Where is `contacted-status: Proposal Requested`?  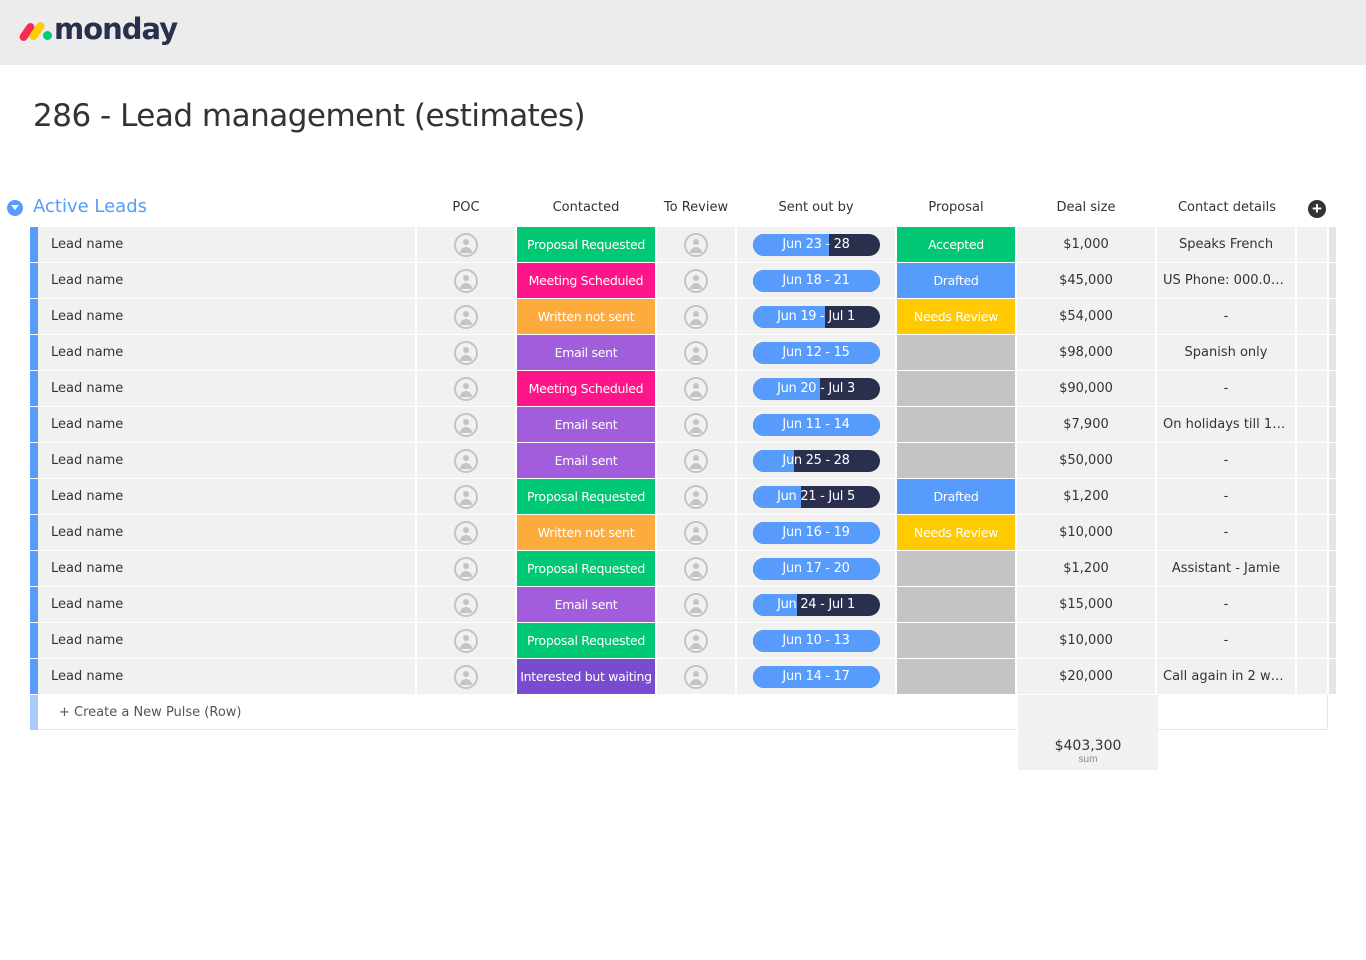
contacted-status: Proposal Requested is located at coordinates (586, 244).